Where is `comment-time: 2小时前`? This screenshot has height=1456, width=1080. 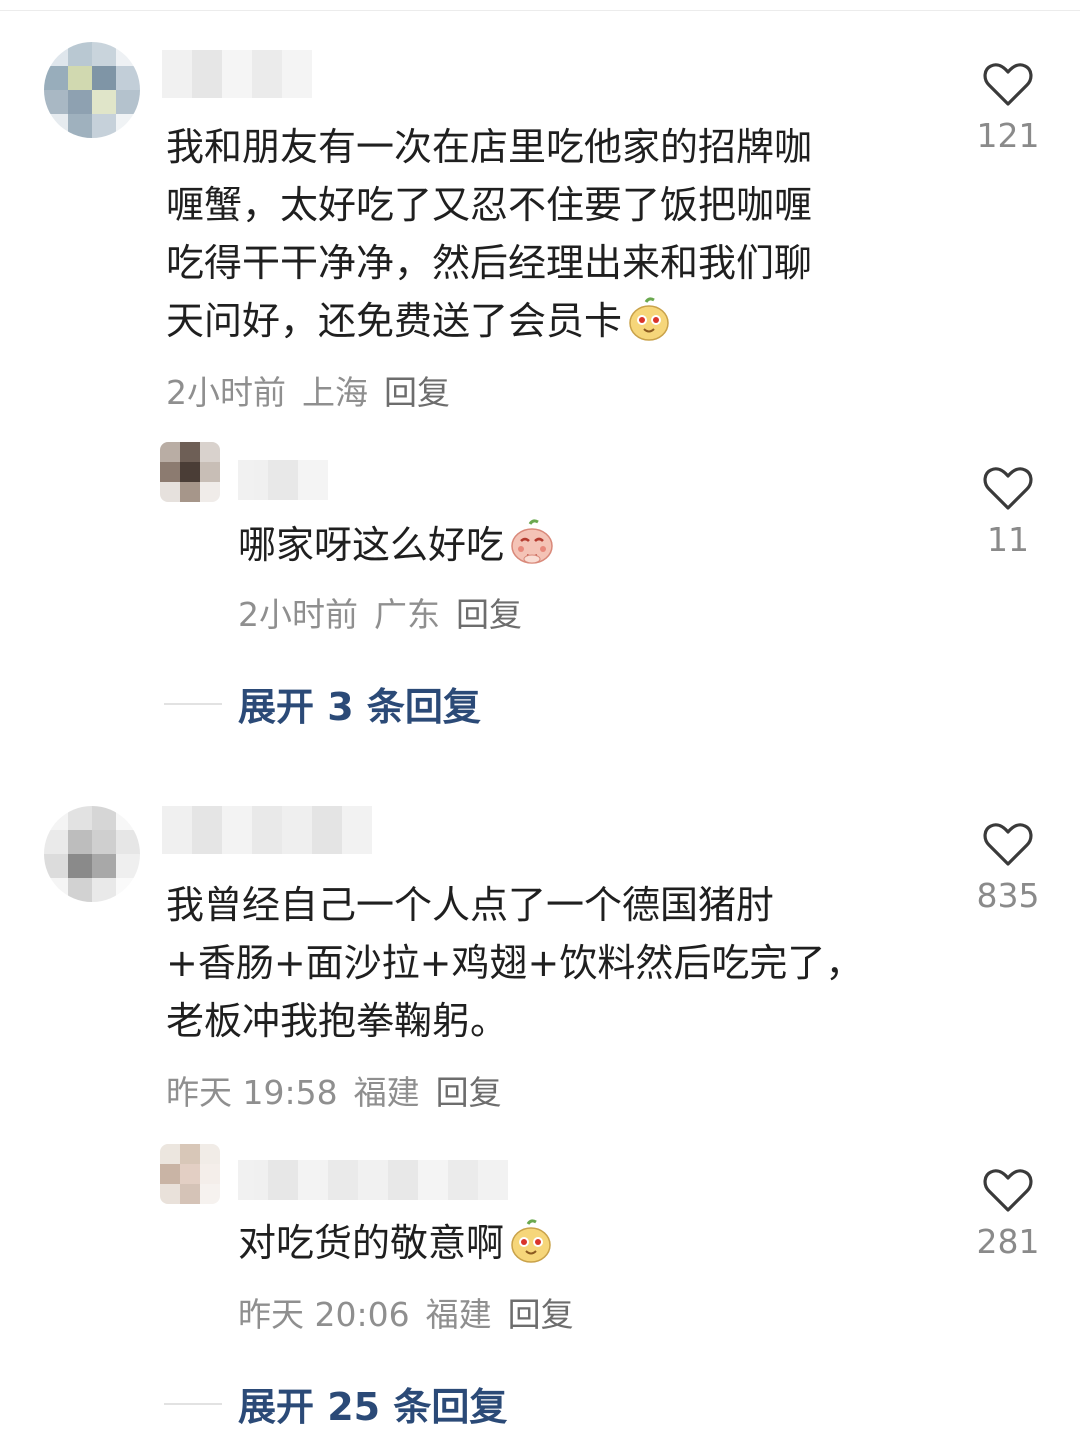
comment-time: 2小时前 is located at coordinates (226, 392).